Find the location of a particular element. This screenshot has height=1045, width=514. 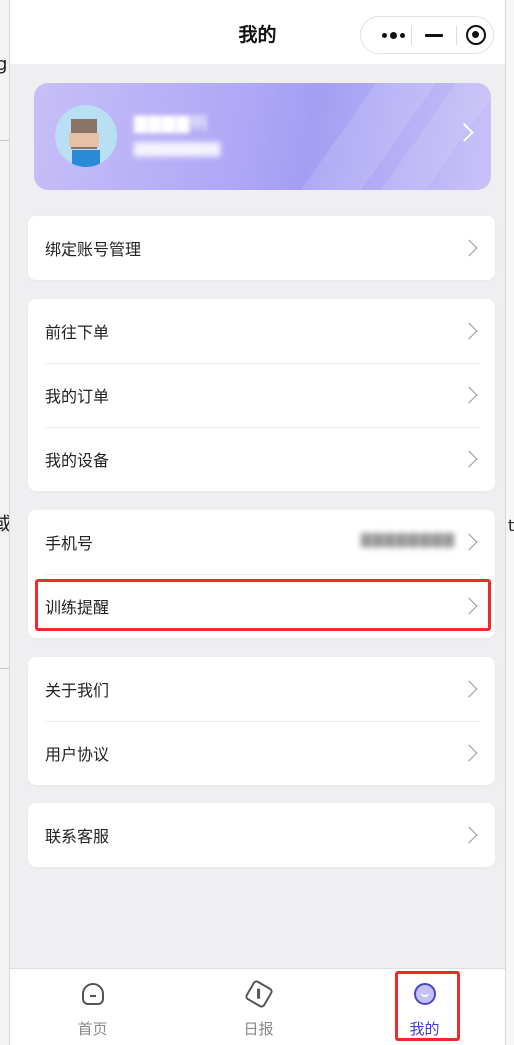

tab-report: 日报 is located at coordinates (258, 1007).